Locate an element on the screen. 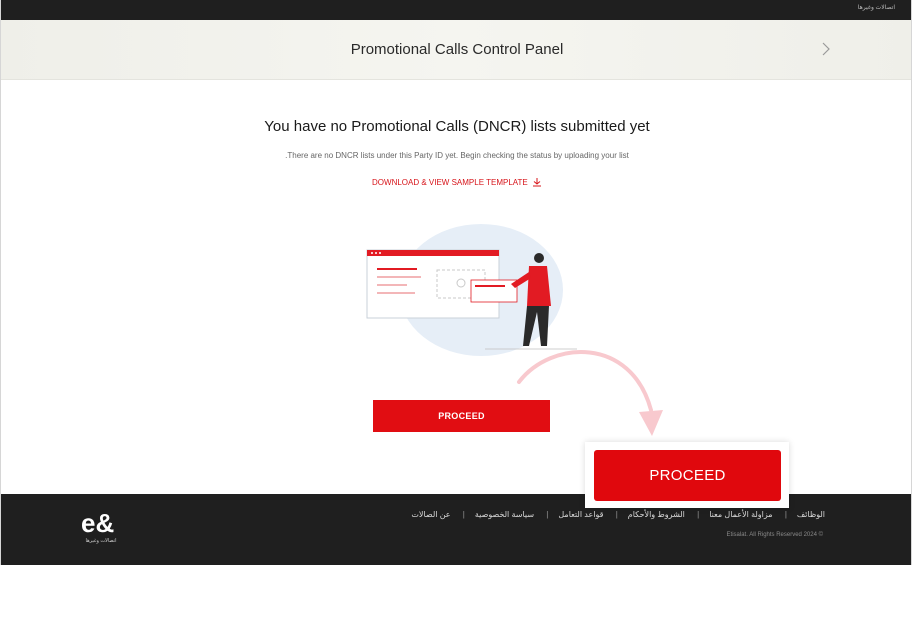  top-brand-text: اتصالات وغيرها is located at coordinates (876, 8).